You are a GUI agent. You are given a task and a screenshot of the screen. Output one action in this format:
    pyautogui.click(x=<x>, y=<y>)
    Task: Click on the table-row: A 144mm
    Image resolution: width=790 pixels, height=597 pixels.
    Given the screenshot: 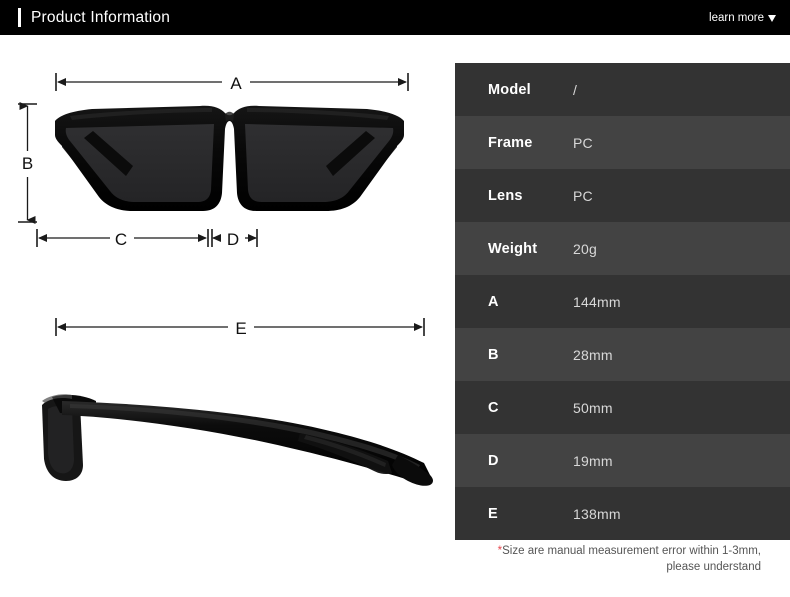 What is the action you would take?
    pyautogui.click(x=622, y=301)
    